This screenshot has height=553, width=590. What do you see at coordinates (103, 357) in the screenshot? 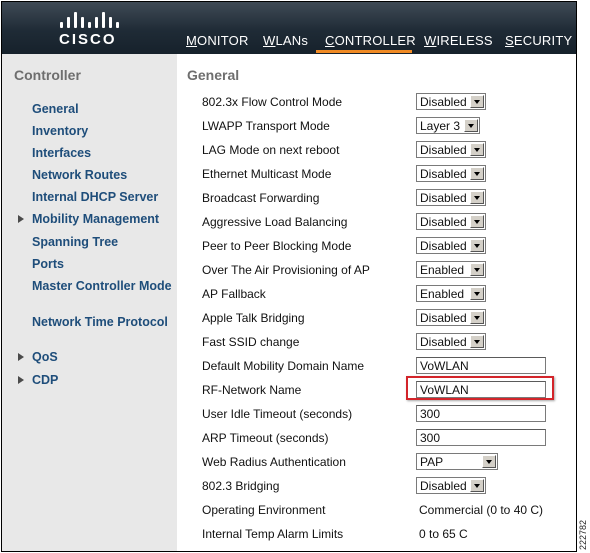
I see `sidebar-item-qos: QoS` at bounding box center [103, 357].